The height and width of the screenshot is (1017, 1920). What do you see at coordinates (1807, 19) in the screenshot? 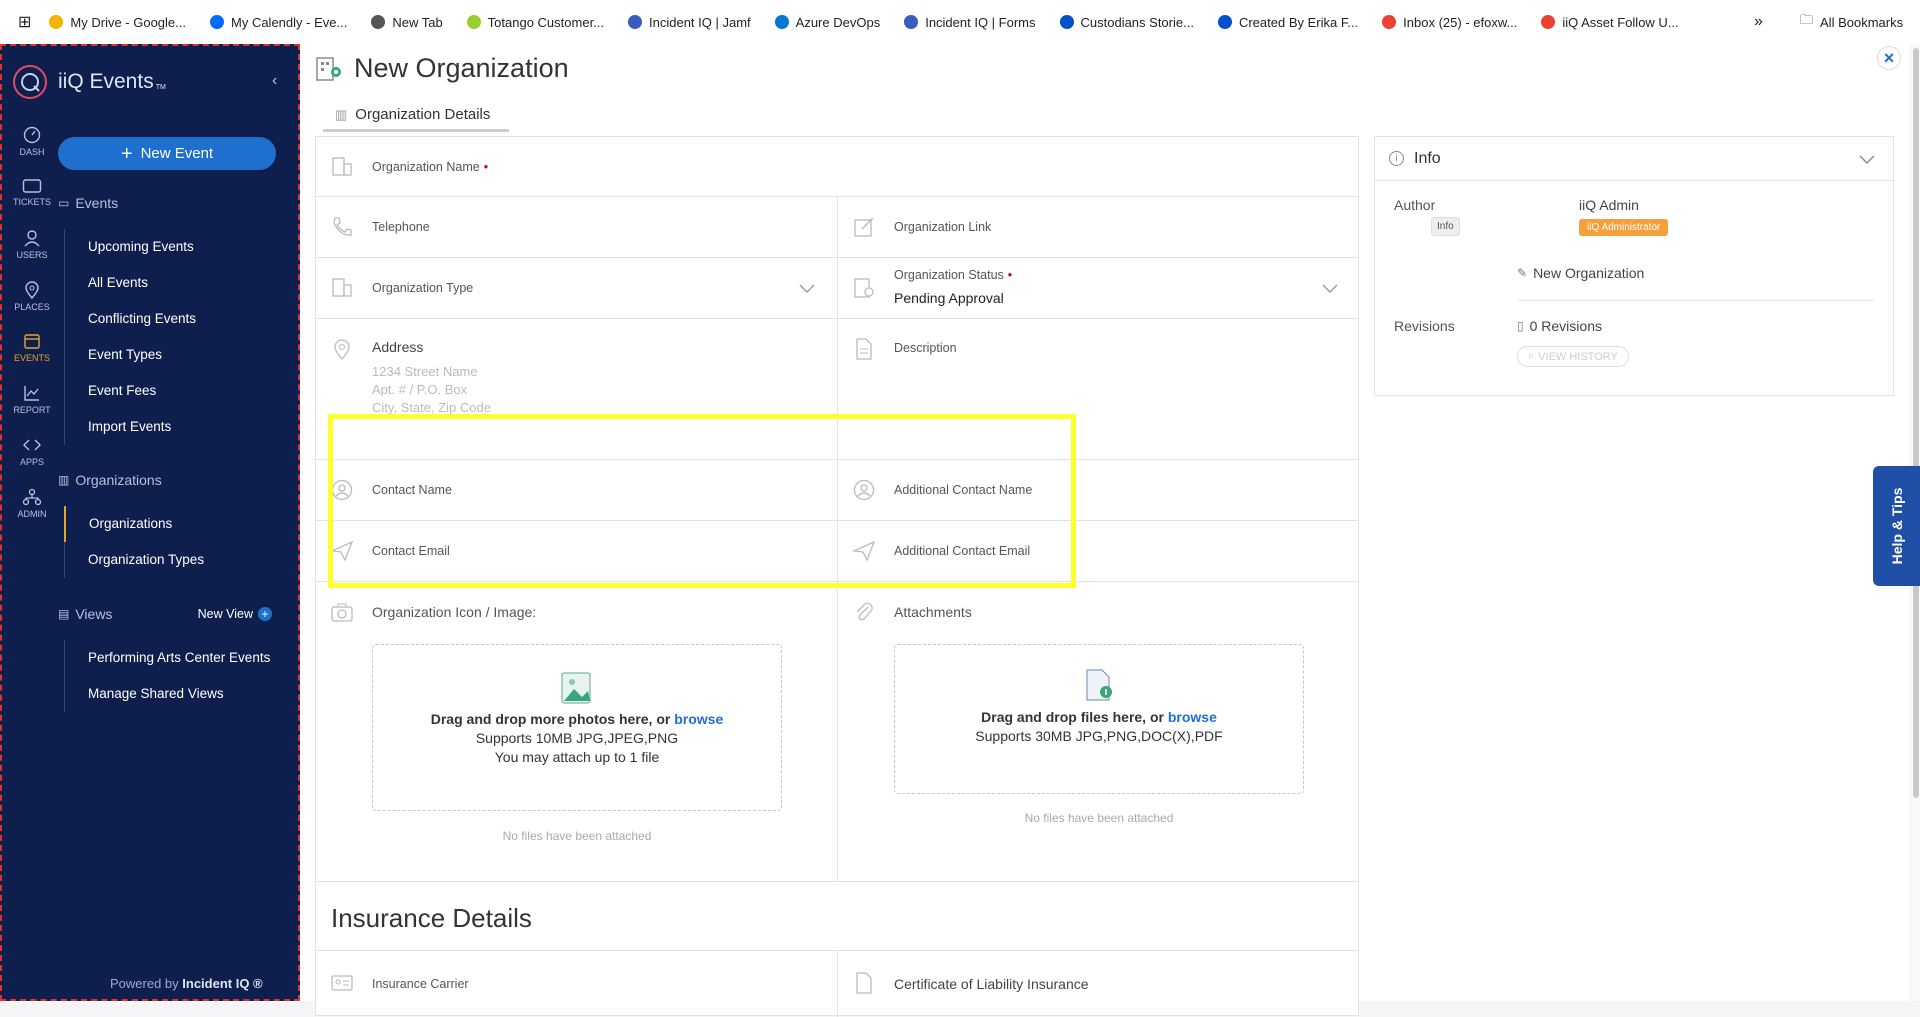
I see `folder-icon: 🗀` at bounding box center [1807, 19].